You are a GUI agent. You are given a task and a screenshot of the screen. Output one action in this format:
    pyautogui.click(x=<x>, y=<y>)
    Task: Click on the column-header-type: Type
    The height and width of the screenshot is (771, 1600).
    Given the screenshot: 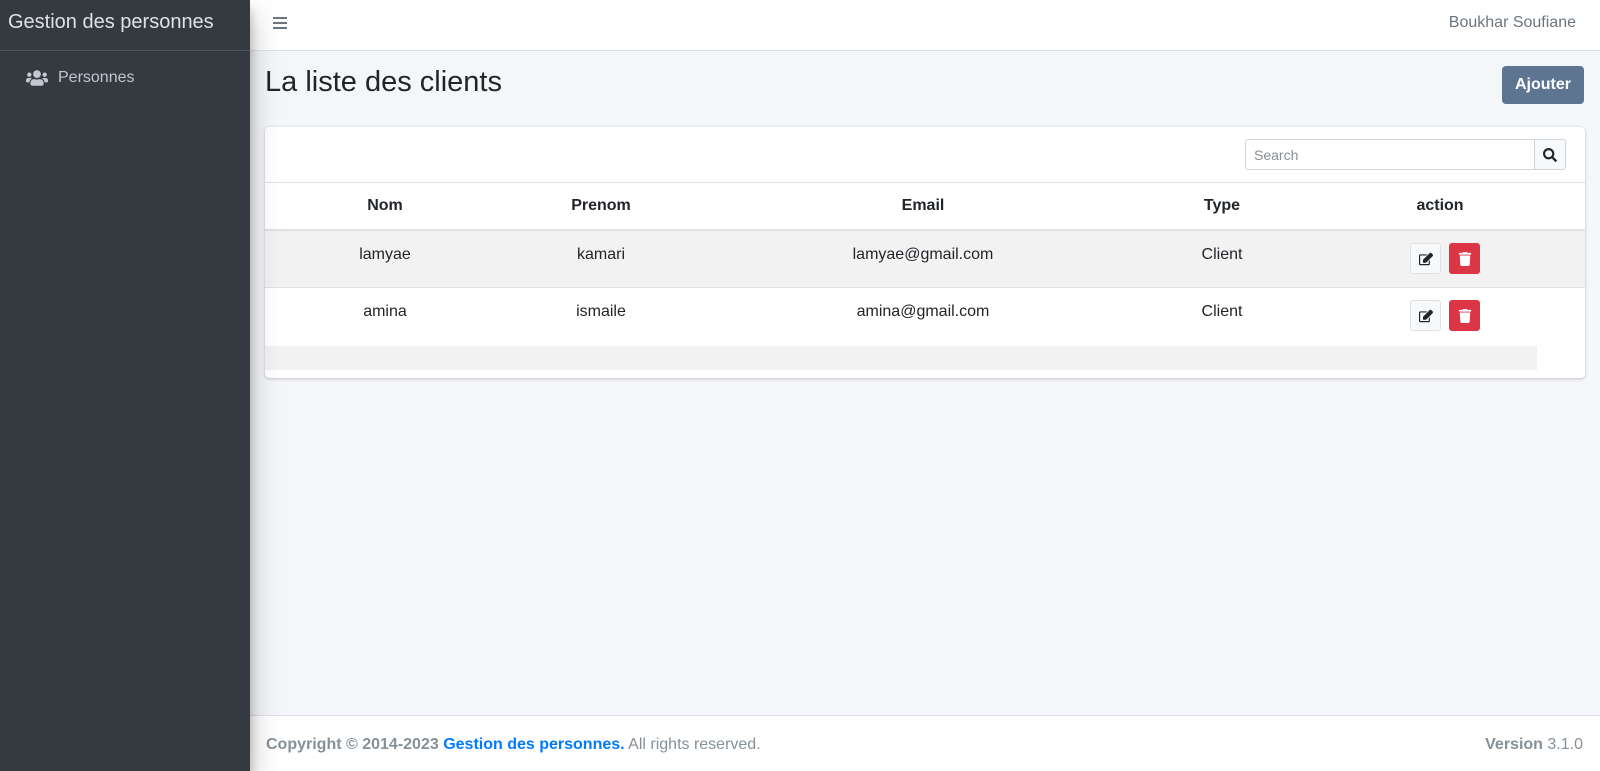 What is the action you would take?
    pyautogui.click(x=1222, y=206)
    